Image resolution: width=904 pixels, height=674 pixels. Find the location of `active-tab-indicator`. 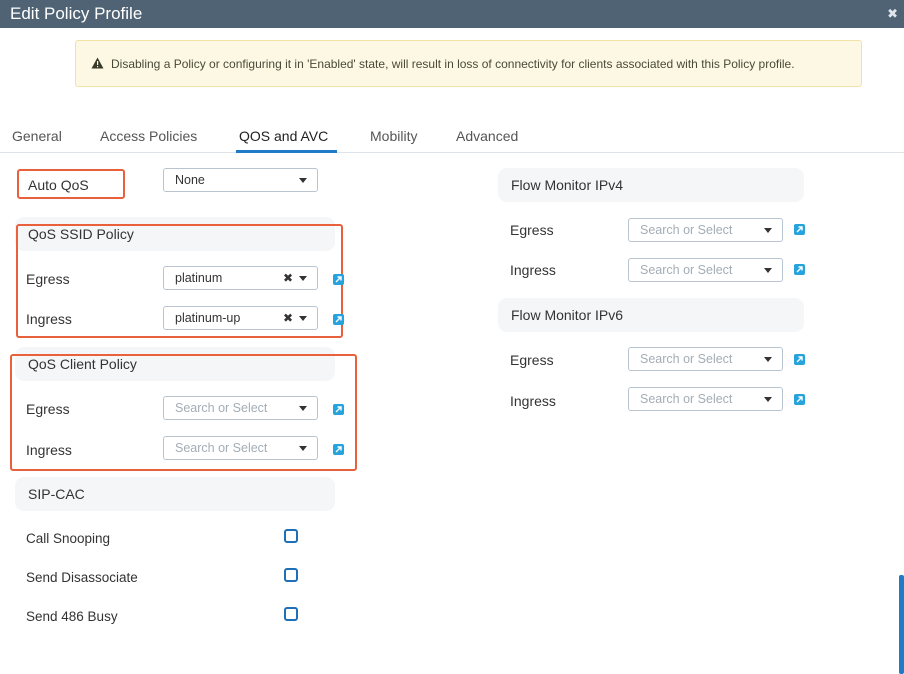

active-tab-indicator is located at coordinates (286, 151).